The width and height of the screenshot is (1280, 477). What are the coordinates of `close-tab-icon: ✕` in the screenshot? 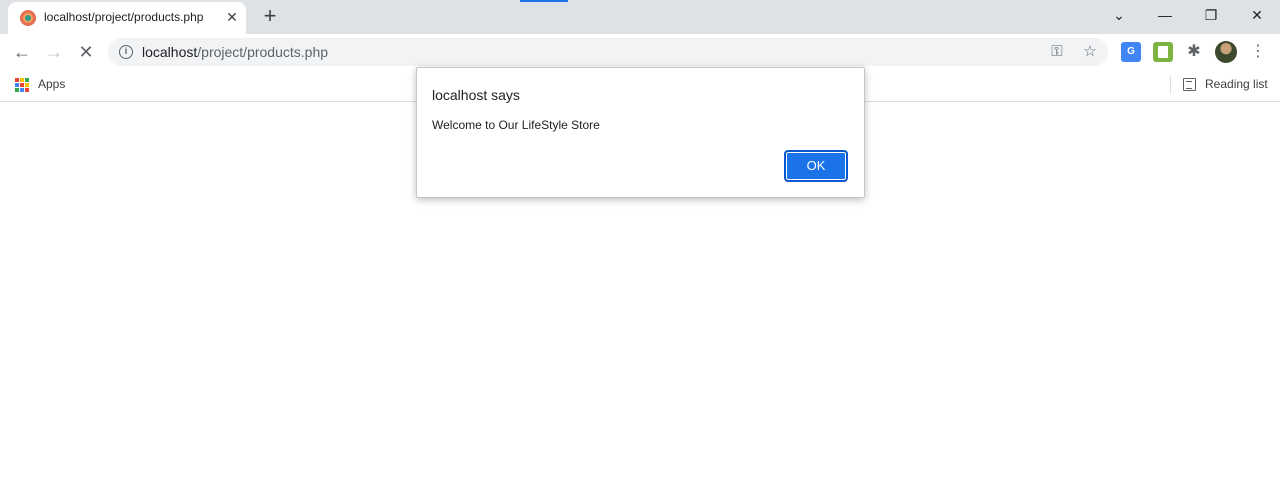 It's located at (232, 17).